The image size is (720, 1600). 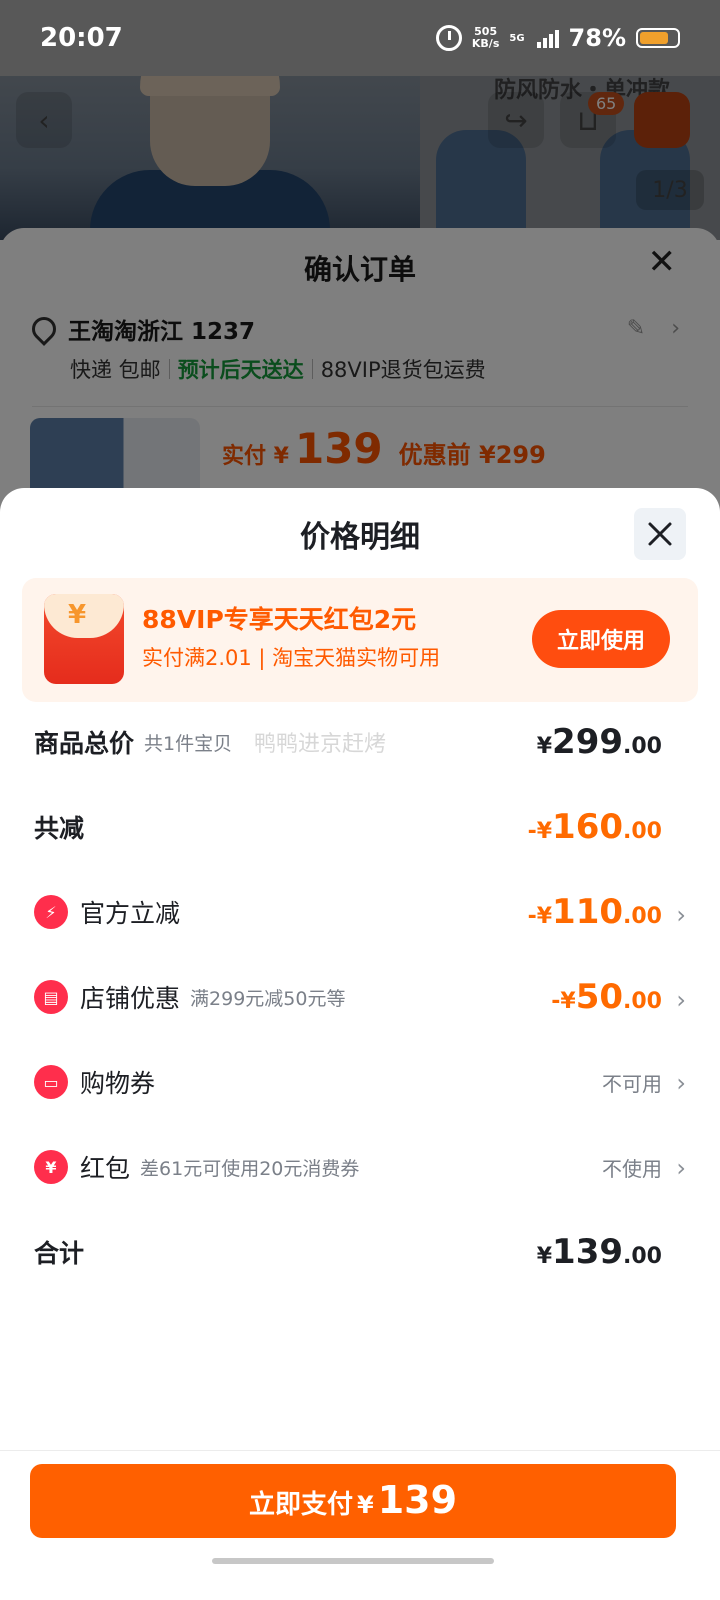 What do you see at coordinates (594, 827) in the screenshot?
I see `total-discount-price: -¥160.00` at bounding box center [594, 827].